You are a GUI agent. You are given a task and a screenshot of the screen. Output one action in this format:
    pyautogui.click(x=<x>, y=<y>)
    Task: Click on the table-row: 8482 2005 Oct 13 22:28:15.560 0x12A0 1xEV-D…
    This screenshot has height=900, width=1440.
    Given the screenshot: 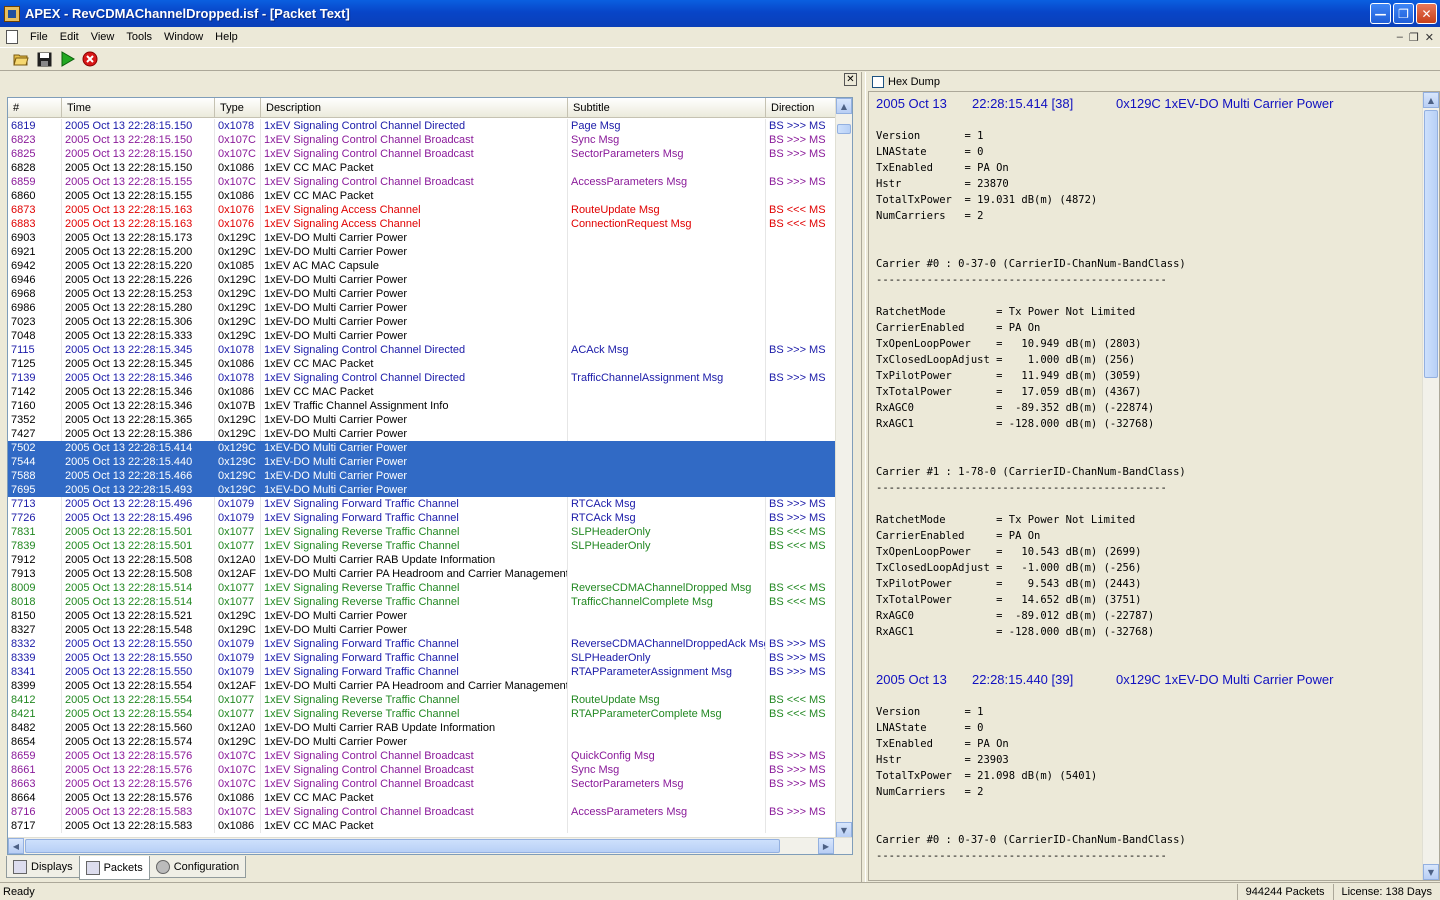 What is the action you would take?
    pyautogui.click(x=422, y=728)
    